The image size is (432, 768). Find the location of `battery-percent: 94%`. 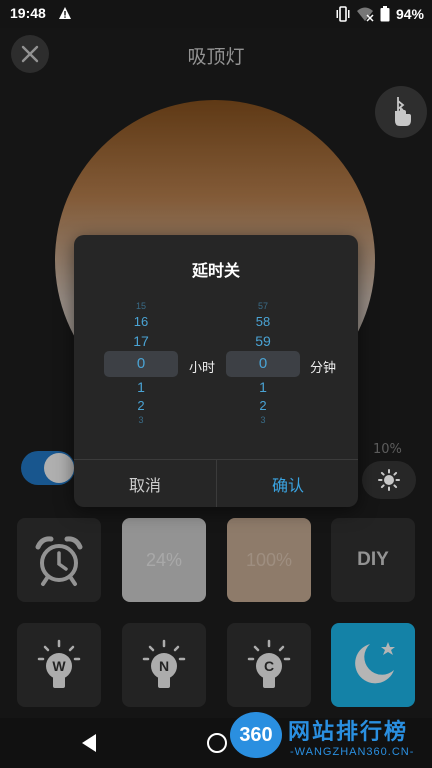

battery-percent: 94% is located at coordinates (409, 14).